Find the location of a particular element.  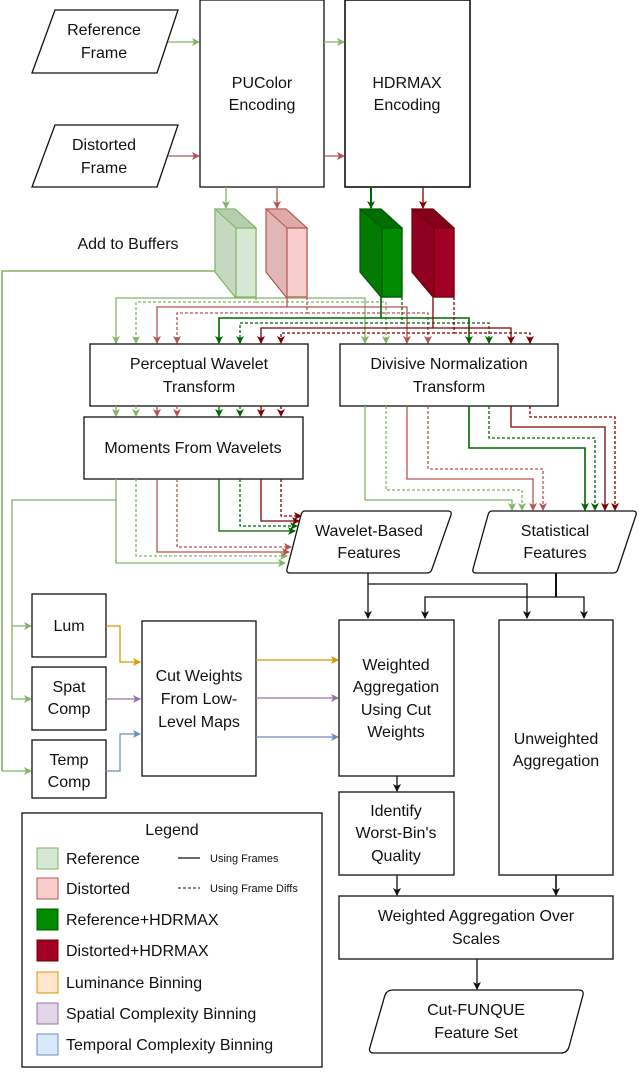

hdrmax-label-1: HDRMAX is located at coordinates (407, 83).